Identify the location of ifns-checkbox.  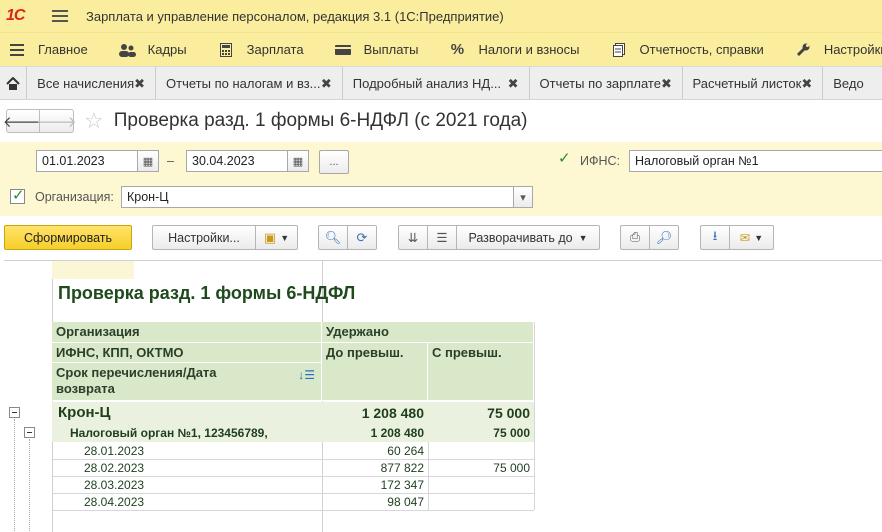
(564, 158).